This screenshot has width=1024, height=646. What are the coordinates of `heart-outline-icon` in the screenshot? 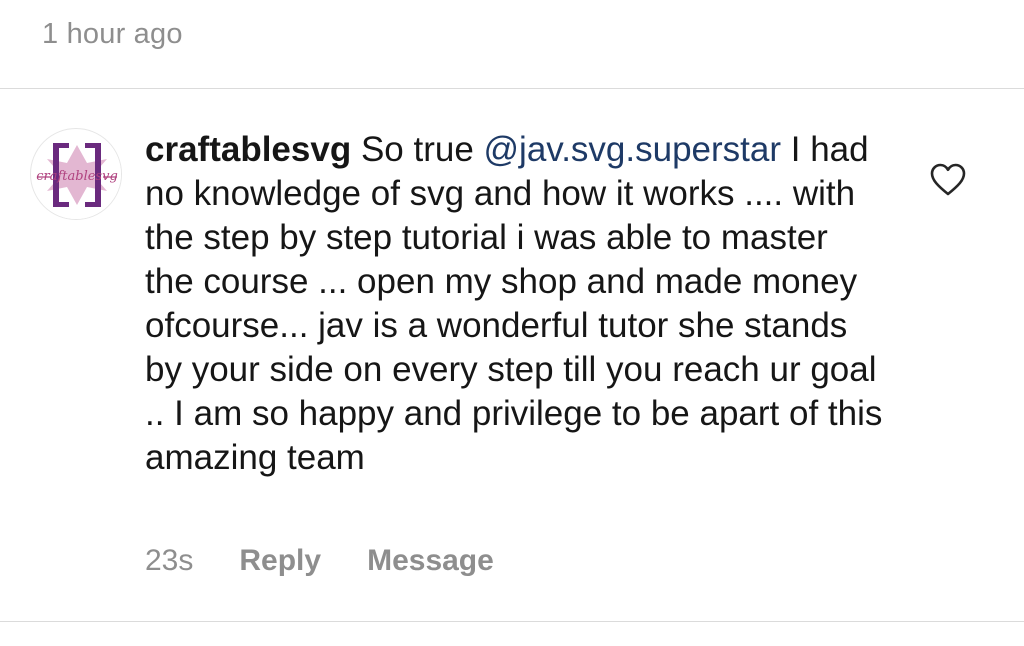 It's located at (948, 179).